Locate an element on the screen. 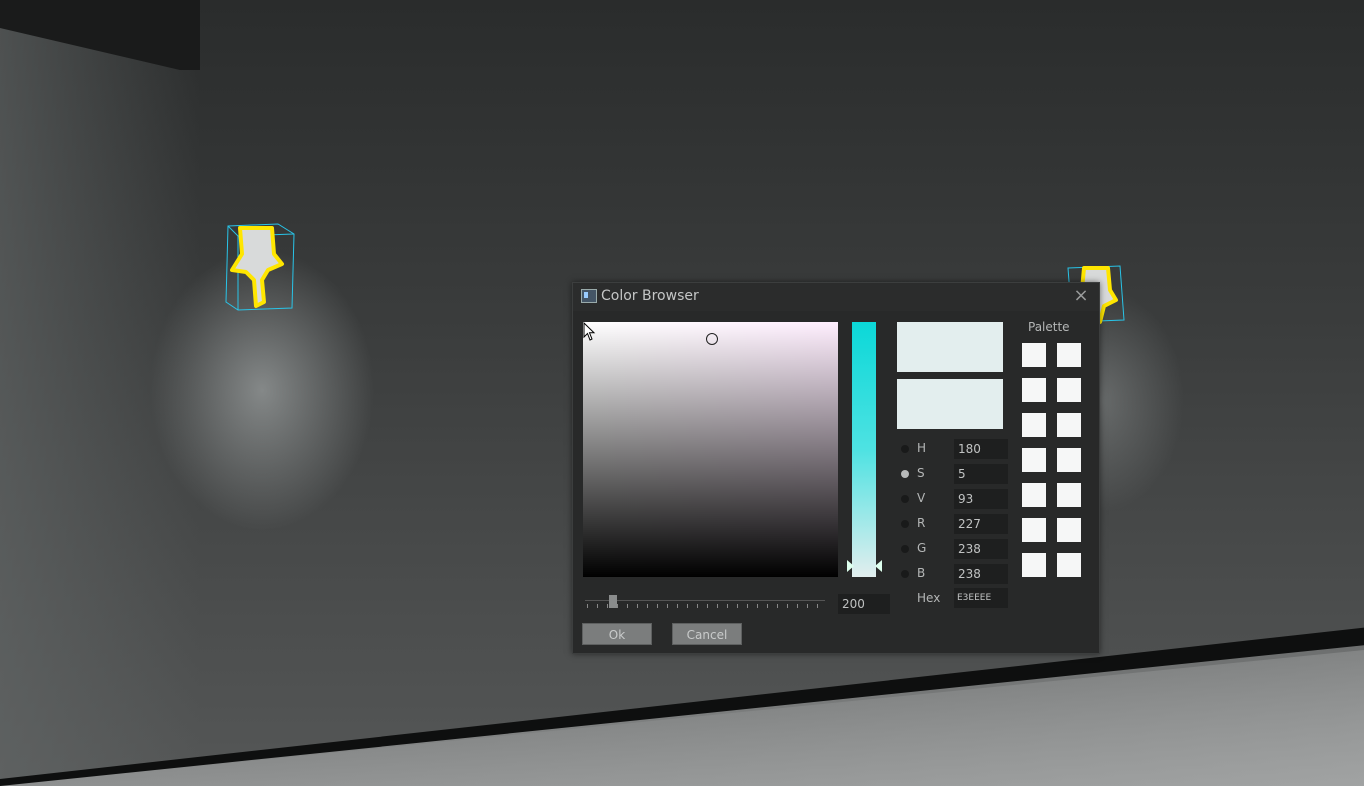 This screenshot has height=786, width=1364. radio-b is located at coordinates (905, 574).